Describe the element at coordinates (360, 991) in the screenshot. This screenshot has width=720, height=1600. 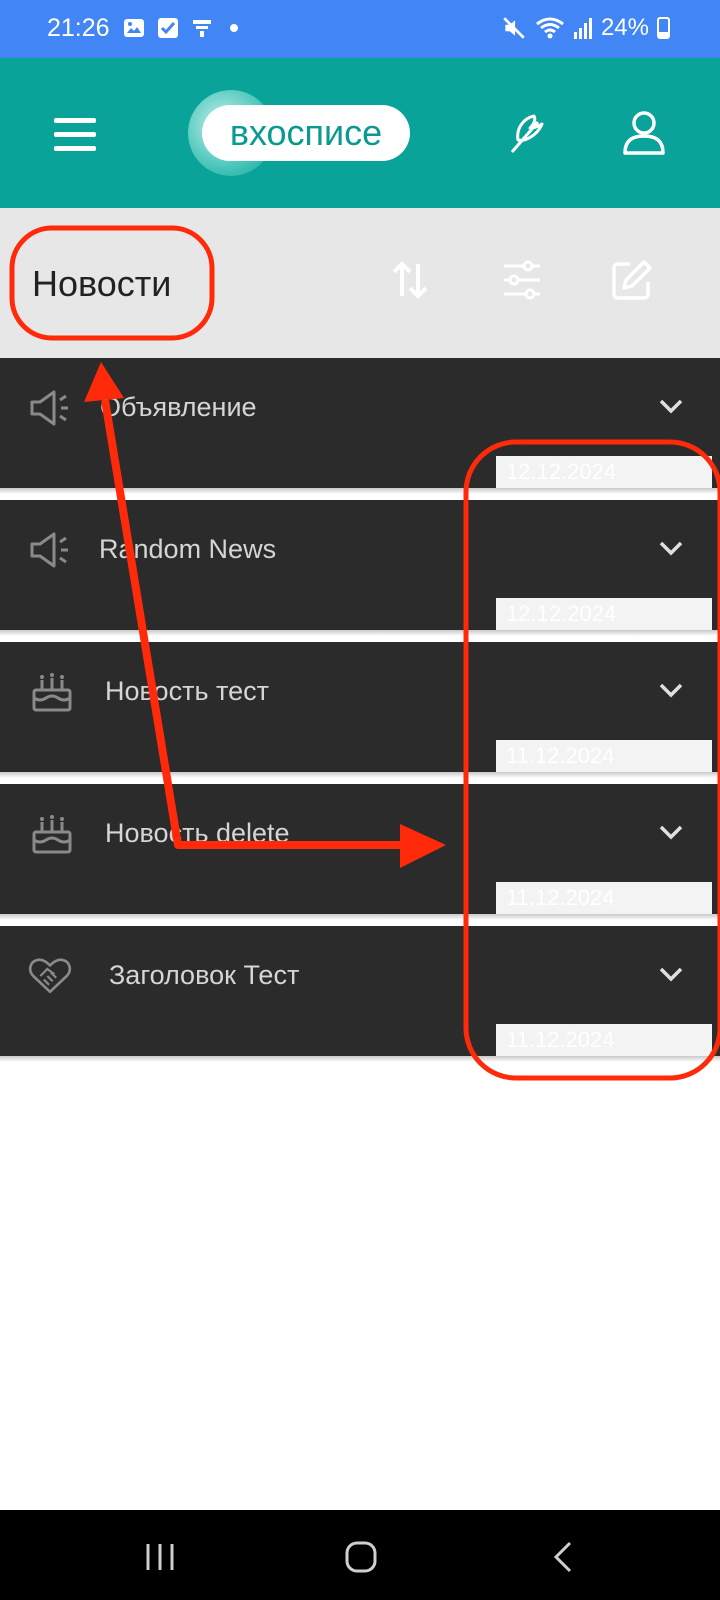
I see `news-item: Заголовок Тест 11.12.2024` at that location.